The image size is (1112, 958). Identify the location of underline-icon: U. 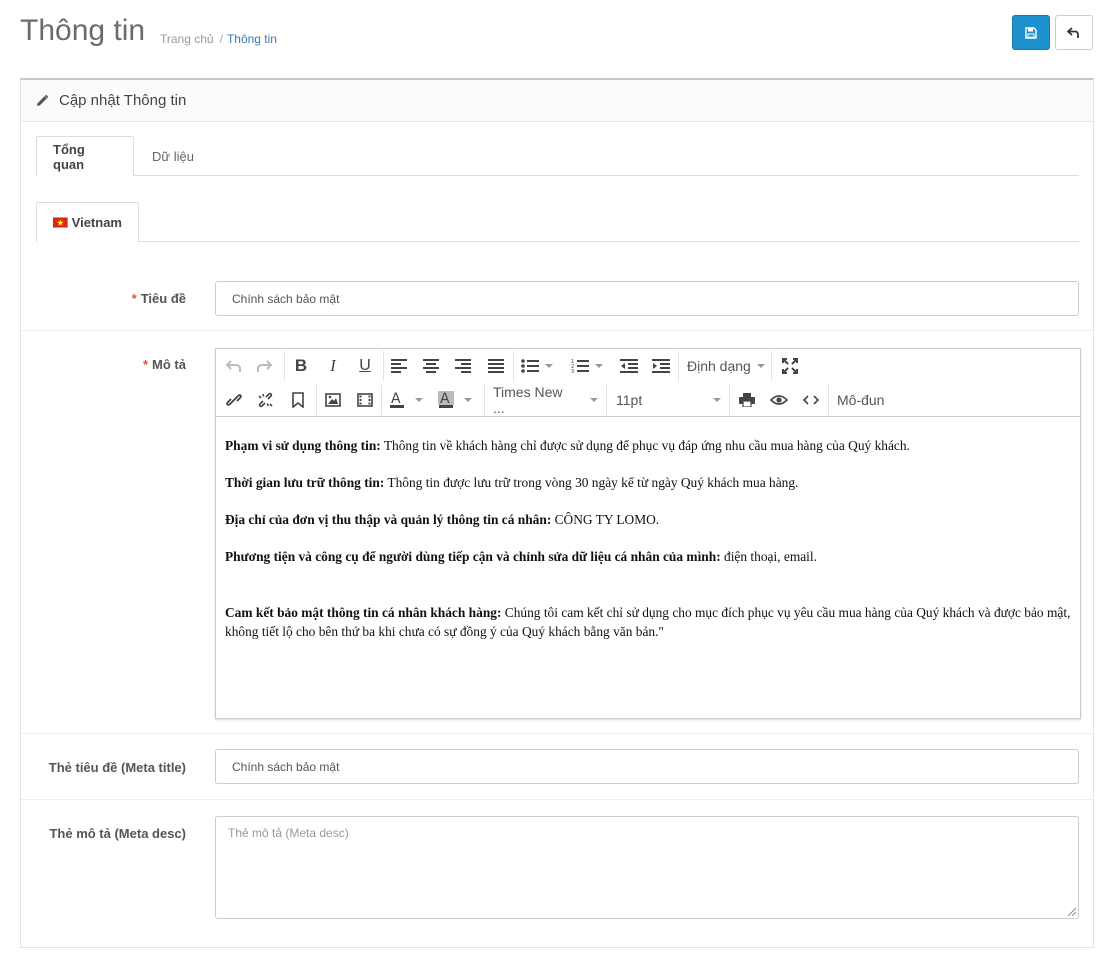
(365, 365).